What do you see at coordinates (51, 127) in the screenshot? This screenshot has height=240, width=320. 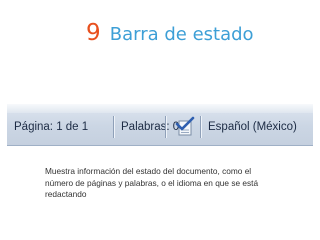 I see `page-count-indicator: Página: 1 de 1` at bounding box center [51, 127].